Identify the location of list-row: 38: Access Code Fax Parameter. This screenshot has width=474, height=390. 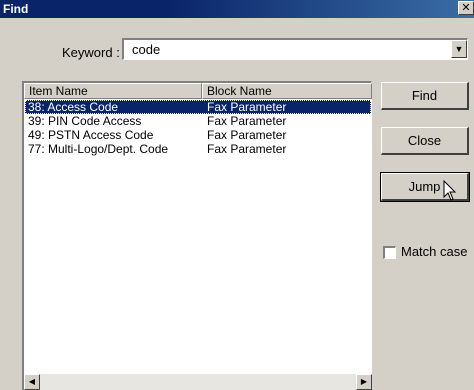
(198, 107).